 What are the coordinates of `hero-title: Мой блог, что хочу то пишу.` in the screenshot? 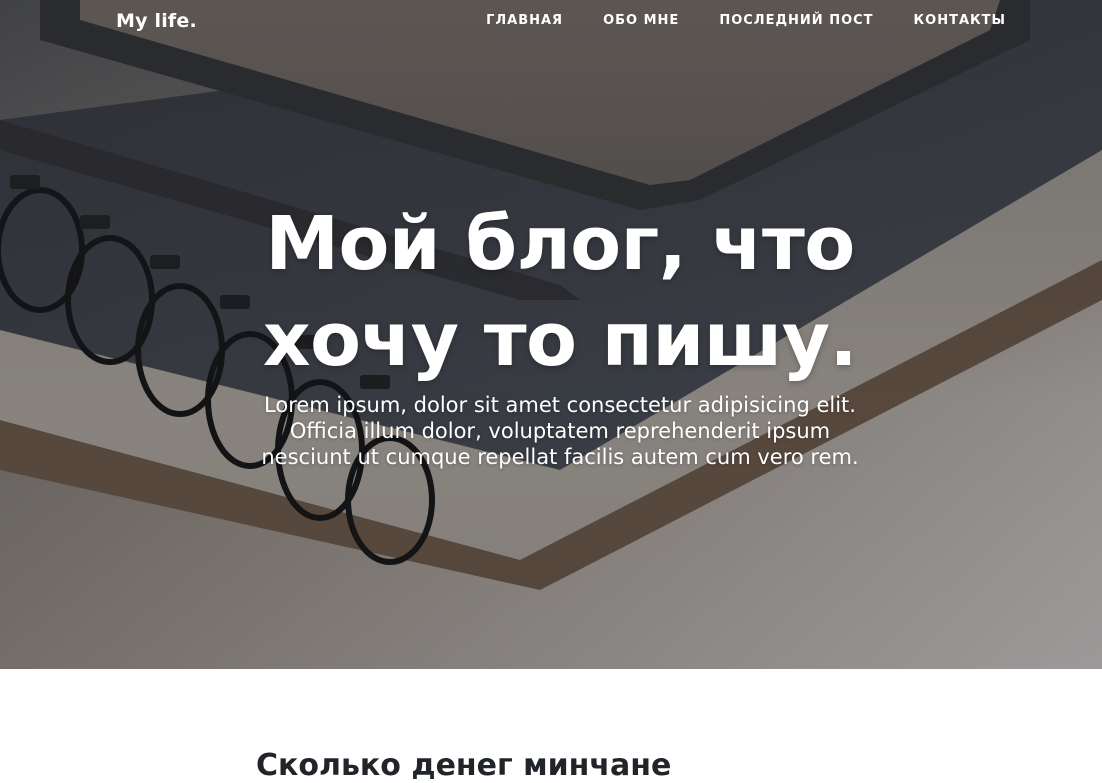 It's located at (560, 292).